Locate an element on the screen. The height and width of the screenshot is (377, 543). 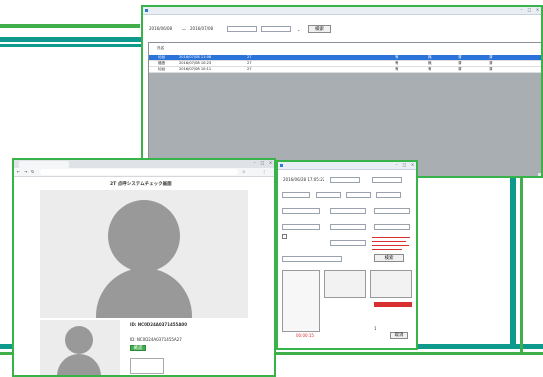
star-icon: ☆ is located at coordinates (244, 171).